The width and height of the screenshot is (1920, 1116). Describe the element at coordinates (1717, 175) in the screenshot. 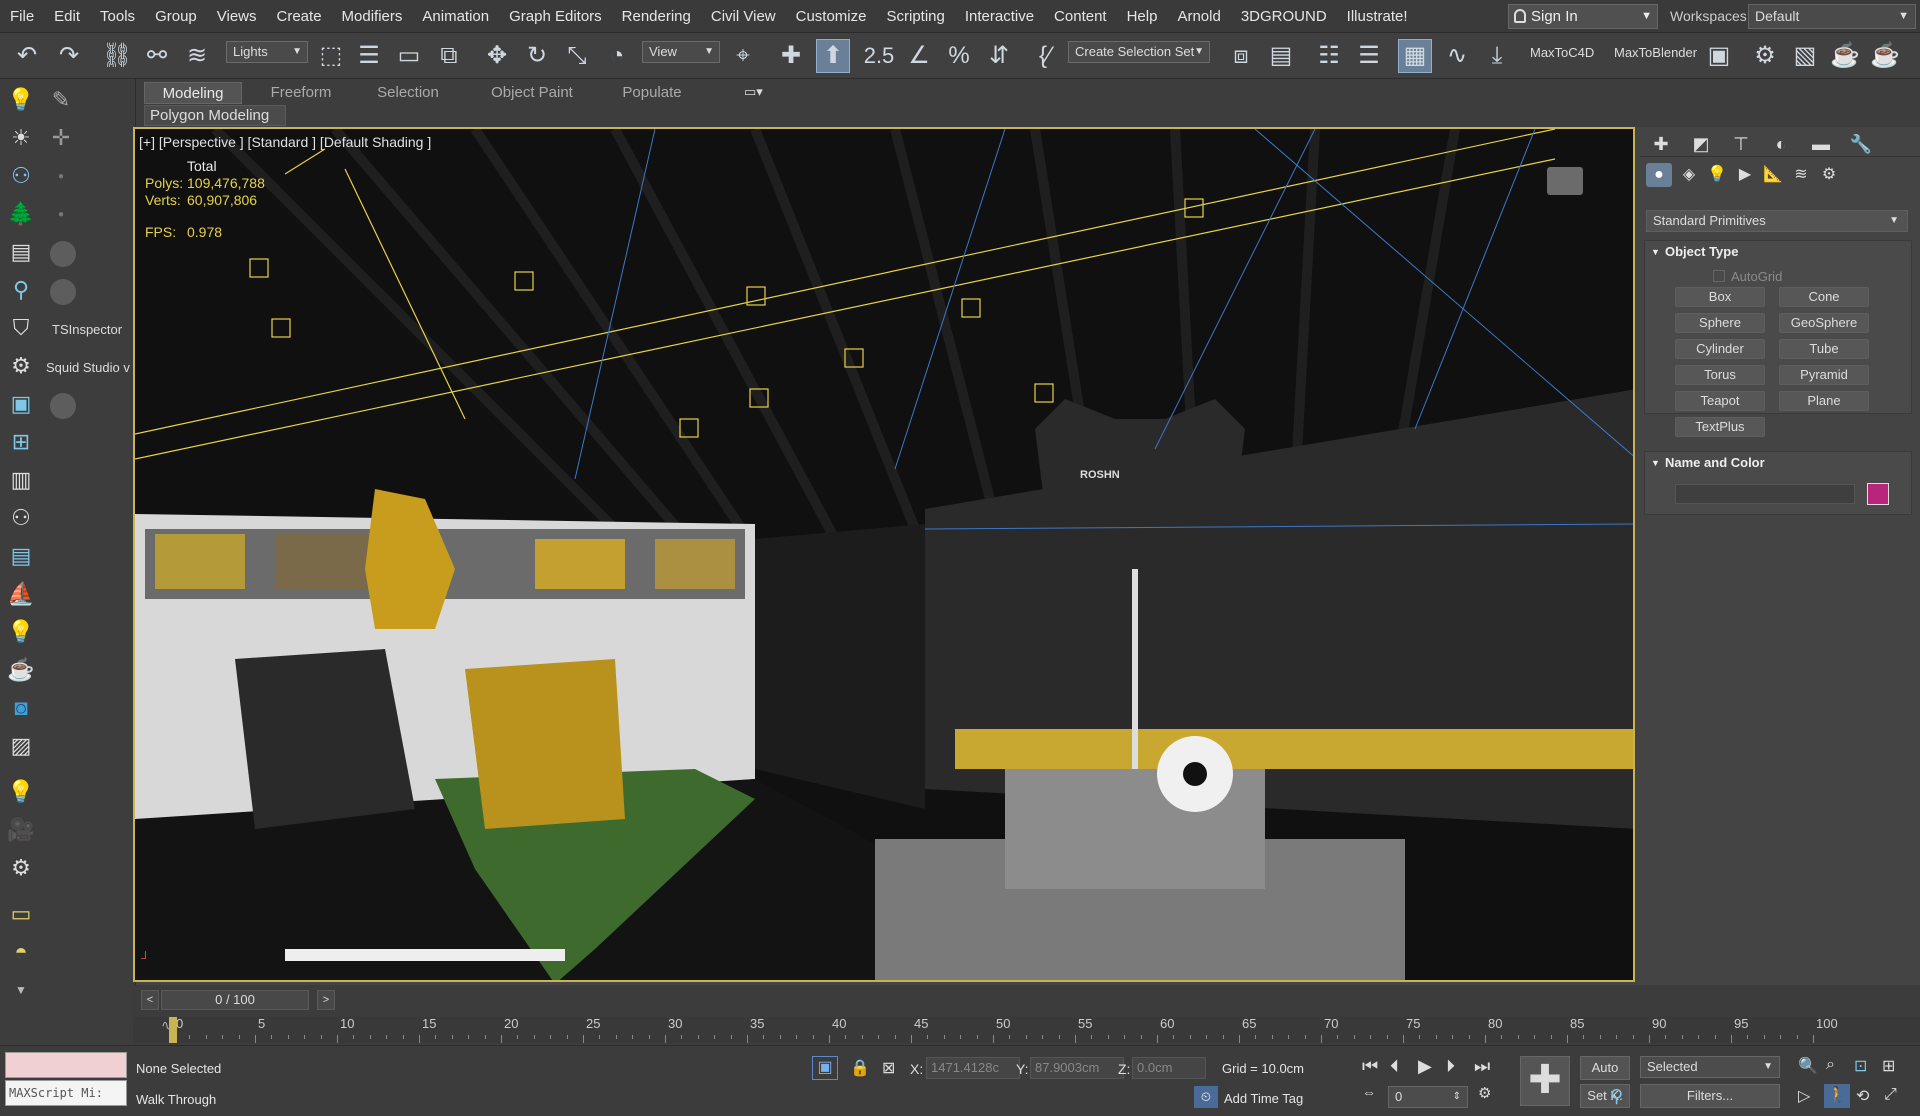

I see `lights-icon: 💡` at that location.